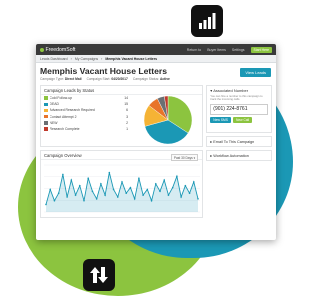  Describe the element at coordinates (242, 120) in the screenshot. I see `new-call-button: New Call` at that location.